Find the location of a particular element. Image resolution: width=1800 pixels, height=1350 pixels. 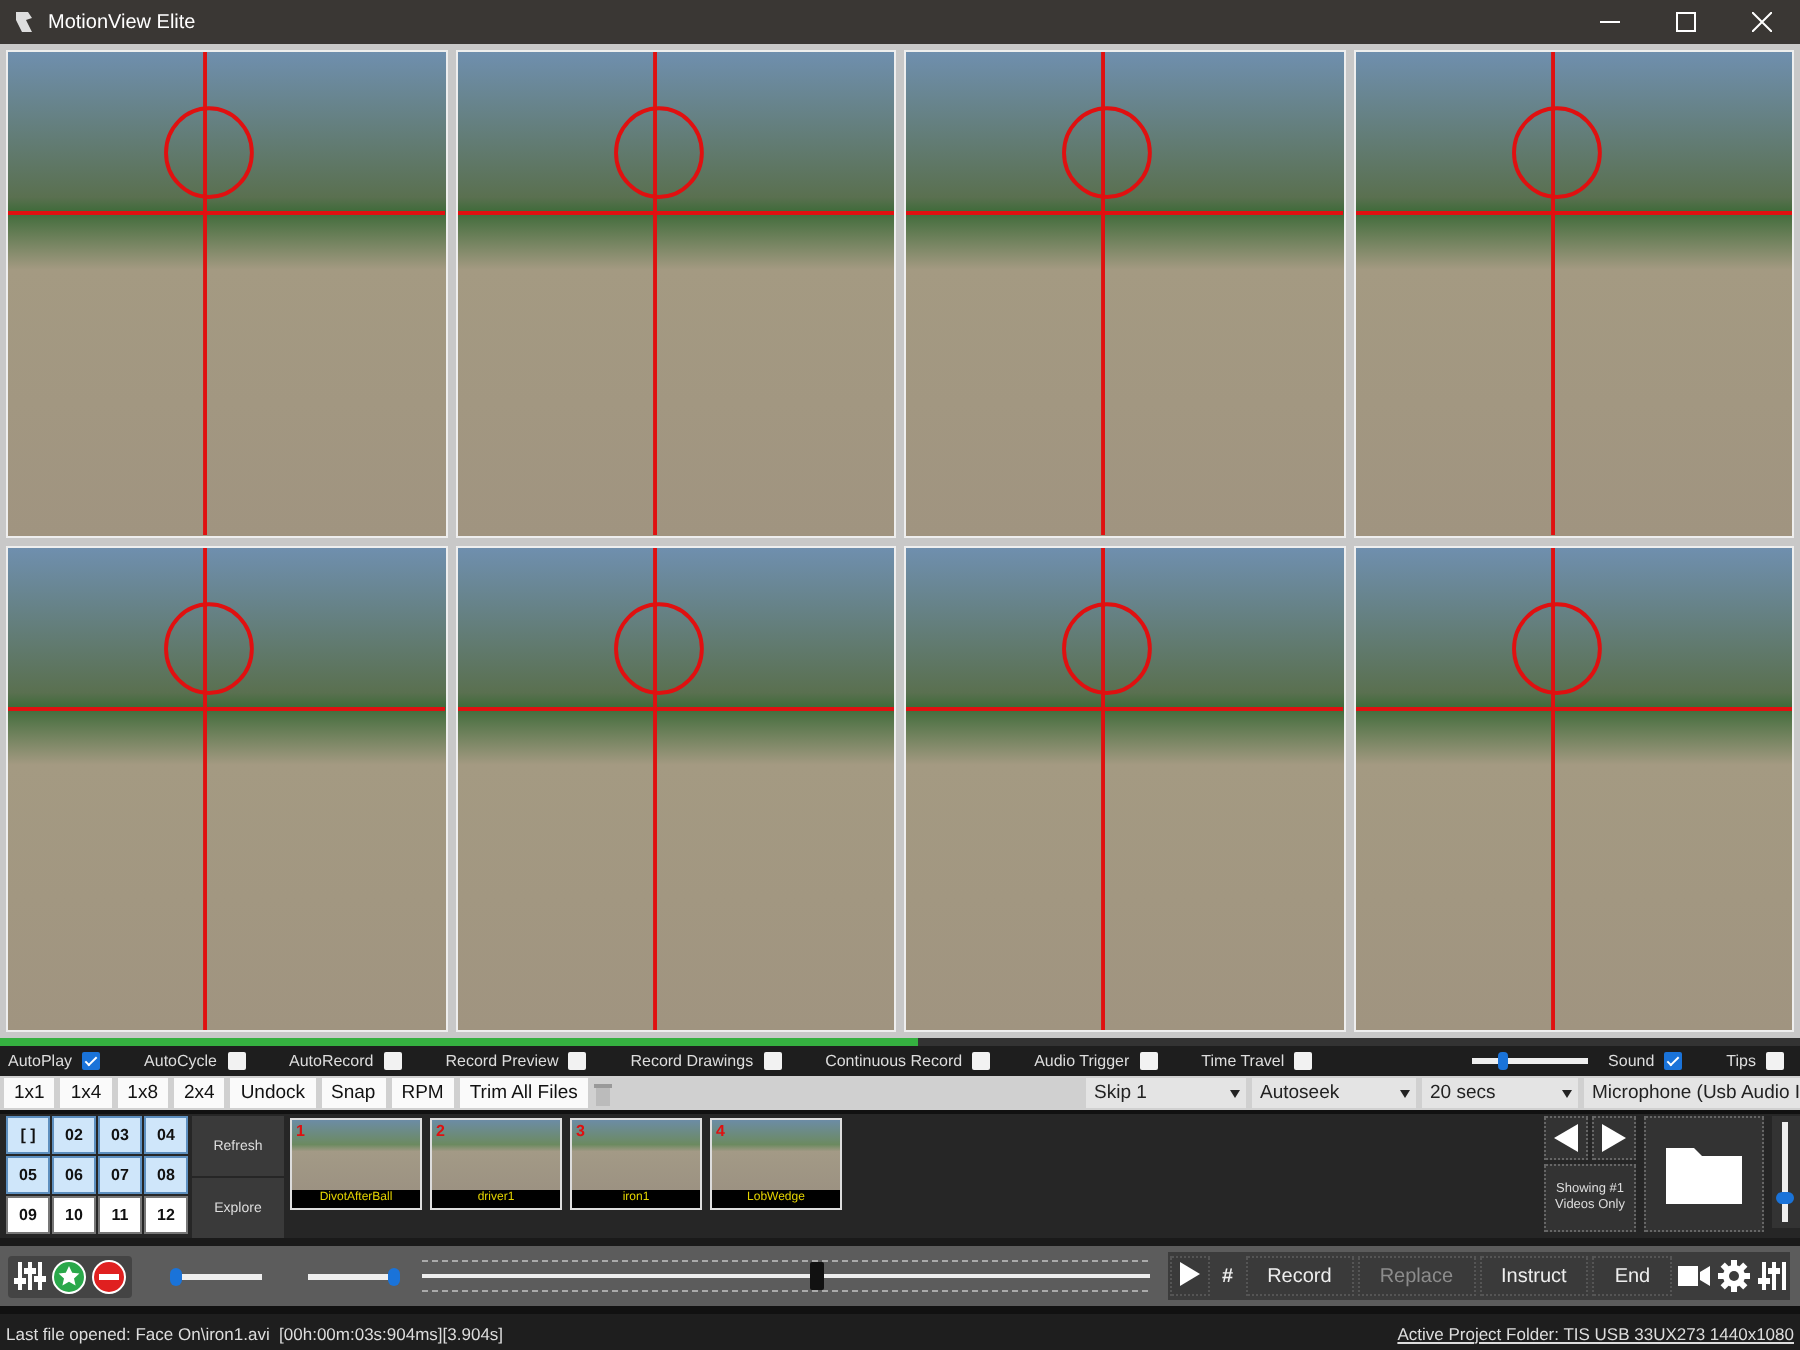

layout-button: 2x4 is located at coordinates (199, 1093).